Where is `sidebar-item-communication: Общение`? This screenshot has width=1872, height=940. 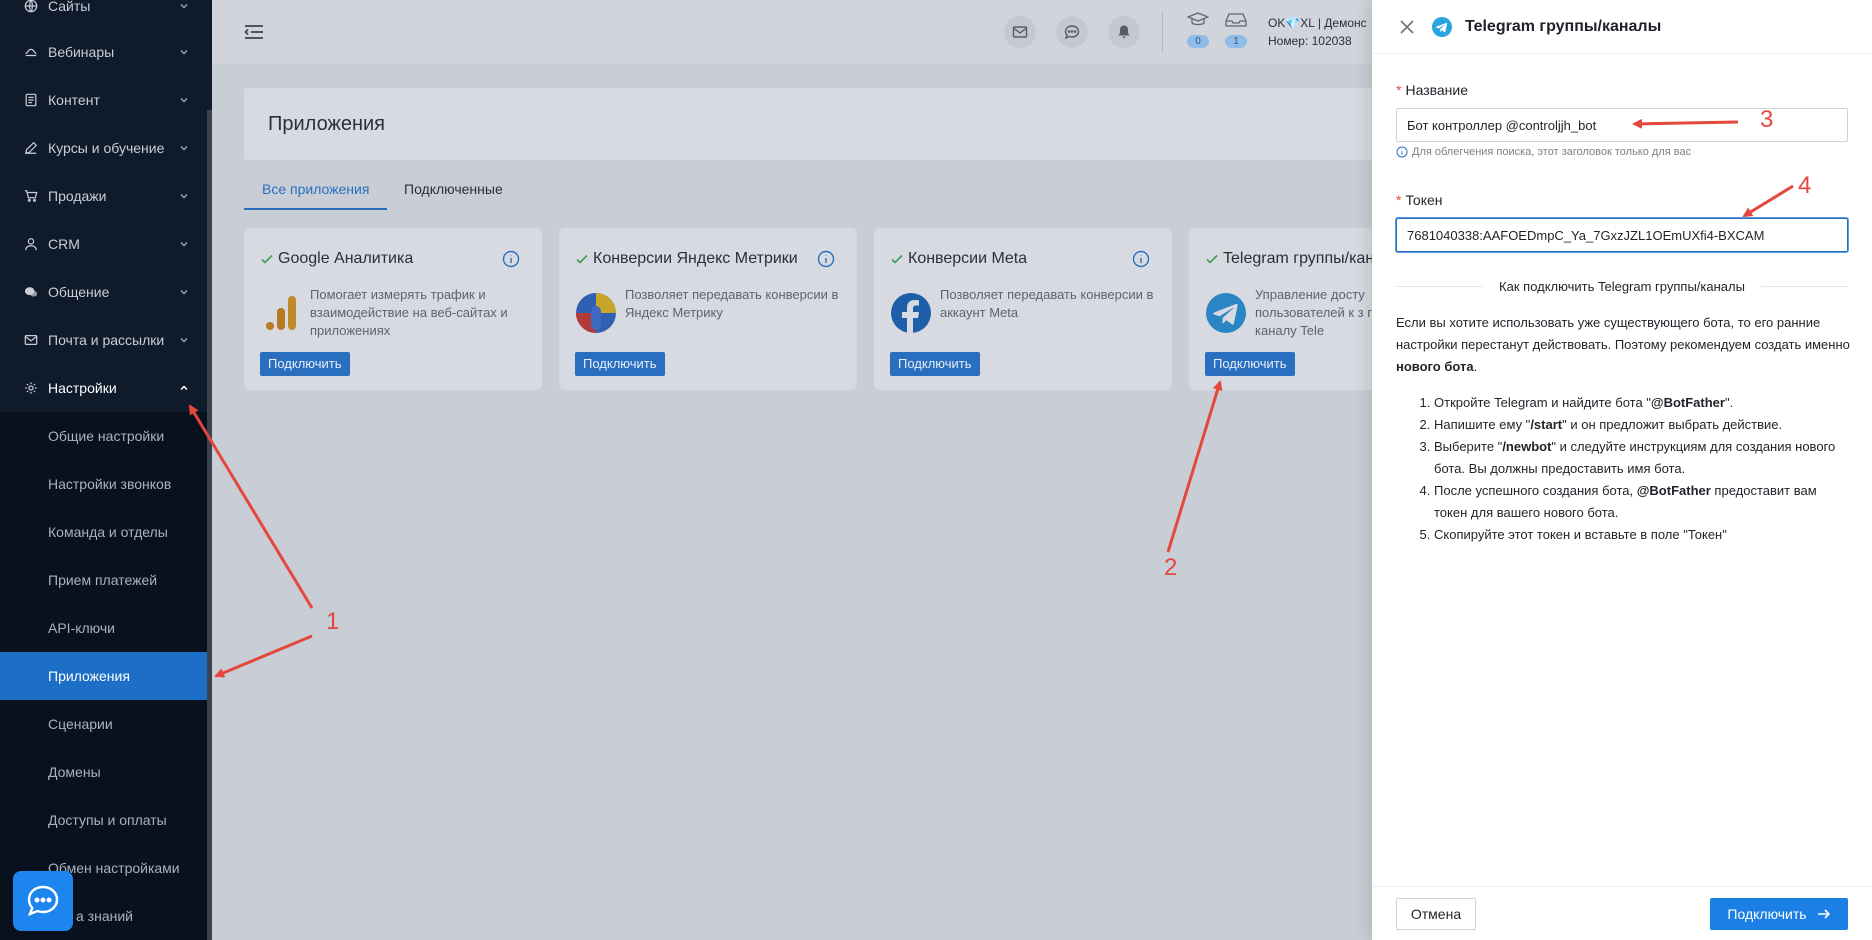 sidebar-item-communication: Общение is located at coordinates (103, 292).